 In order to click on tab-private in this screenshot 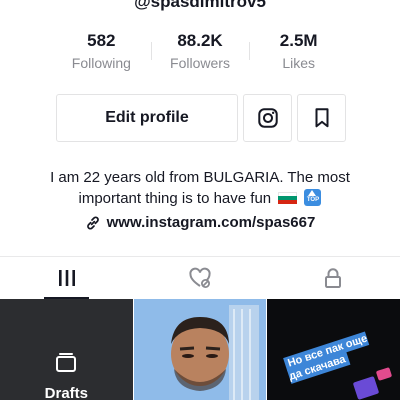, I will do `click(333, 278)`.